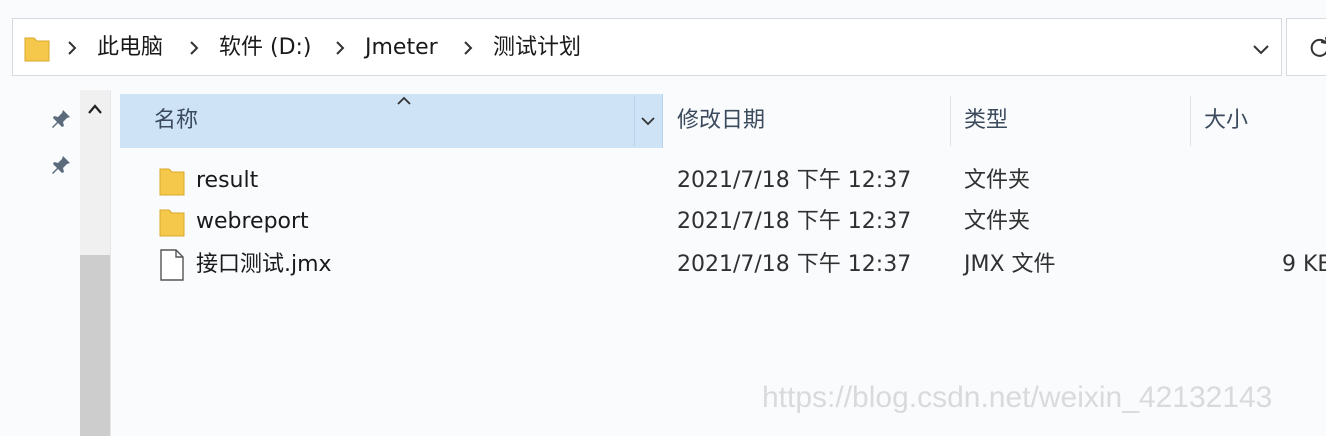  I want to click on breadcrumb-this-pc: 此电脑, so click(130, 48).